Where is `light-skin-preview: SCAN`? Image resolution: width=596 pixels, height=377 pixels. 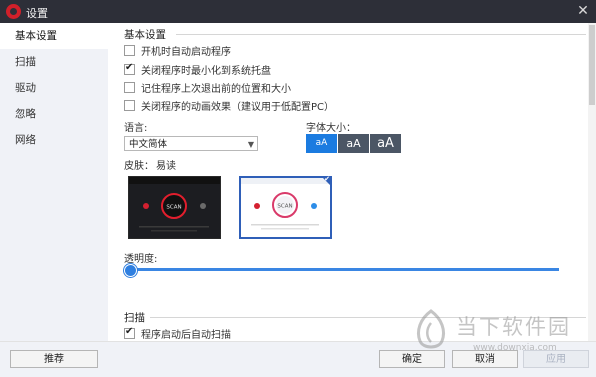 light-skin-preview: SCAN is located at coordinates (285, 204).